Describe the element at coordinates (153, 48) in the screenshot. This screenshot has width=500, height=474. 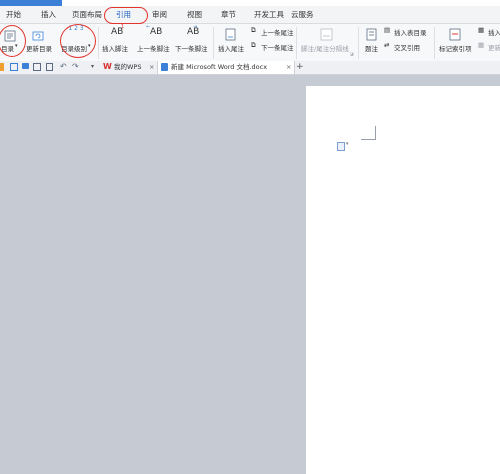
I see `prev-footnote-button: 上一条脚注` at that location.